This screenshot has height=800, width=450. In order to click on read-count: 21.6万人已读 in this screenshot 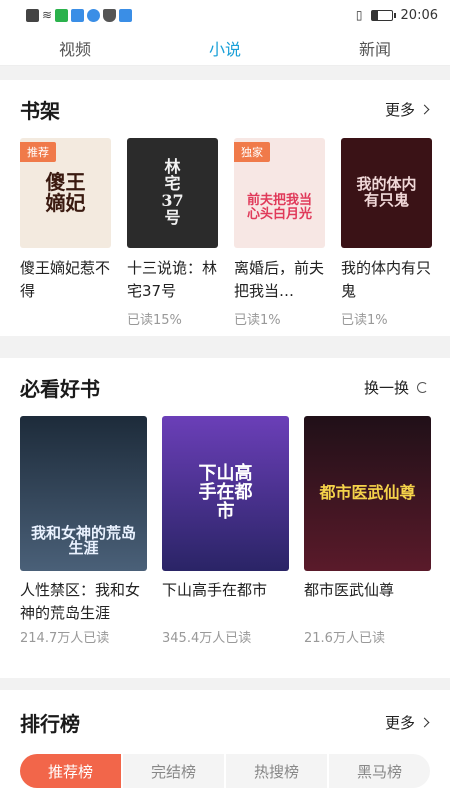, I will do `click(344, 638)`.